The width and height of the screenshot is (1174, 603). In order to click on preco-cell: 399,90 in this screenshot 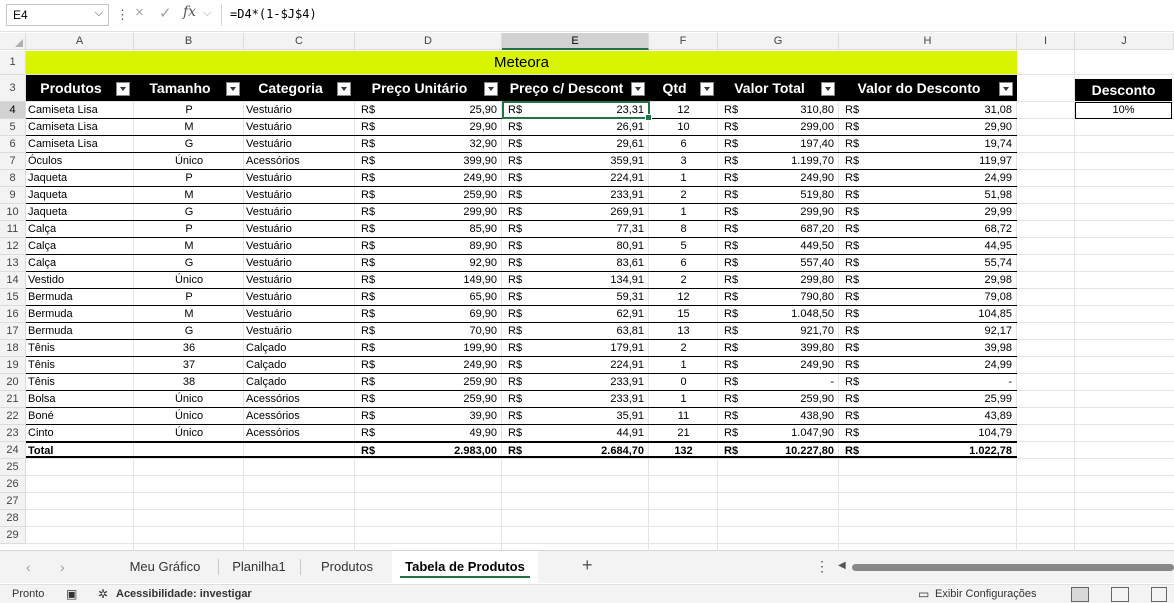, I will do `click(428, 161)`.